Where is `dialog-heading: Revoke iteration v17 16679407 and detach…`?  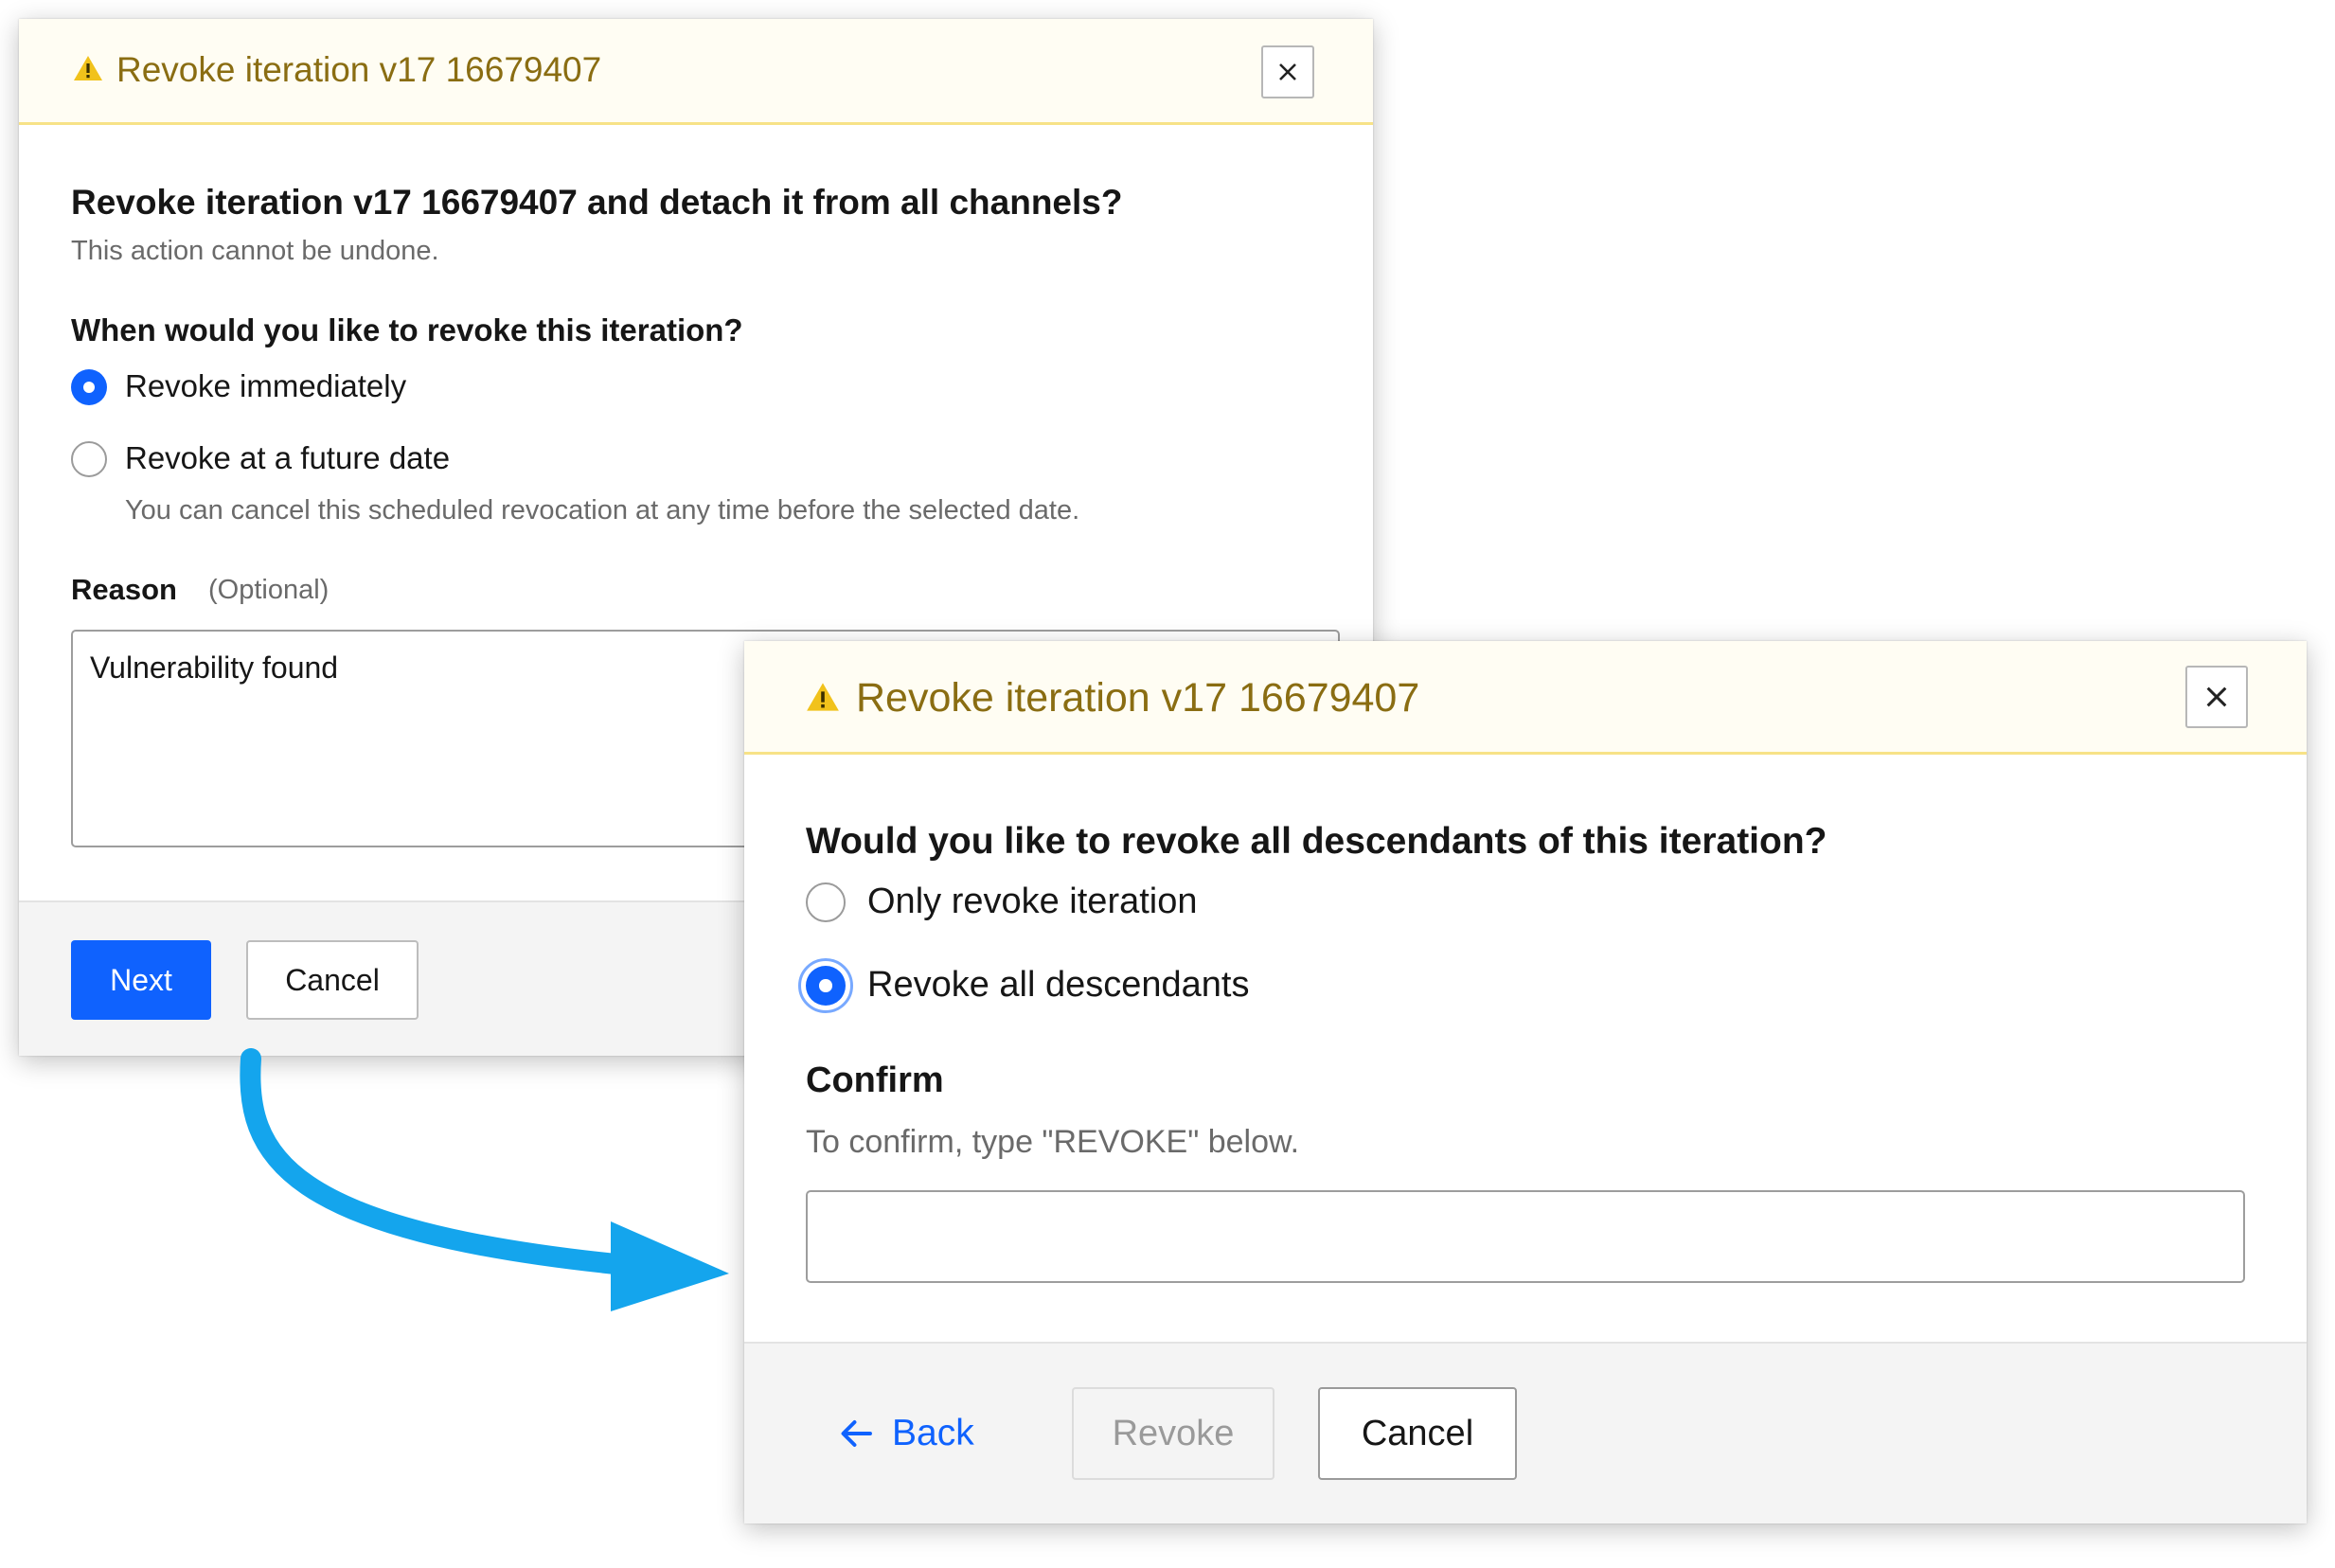
dialog-heading: Revoke iteration v17 16679407 and detach… is located at coordinates (597, 202).